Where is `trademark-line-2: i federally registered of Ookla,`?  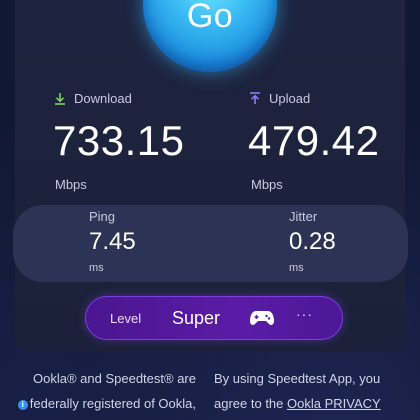 trademark-line-2: i federally registered of Ookla, is located at coordinates (105, 403).